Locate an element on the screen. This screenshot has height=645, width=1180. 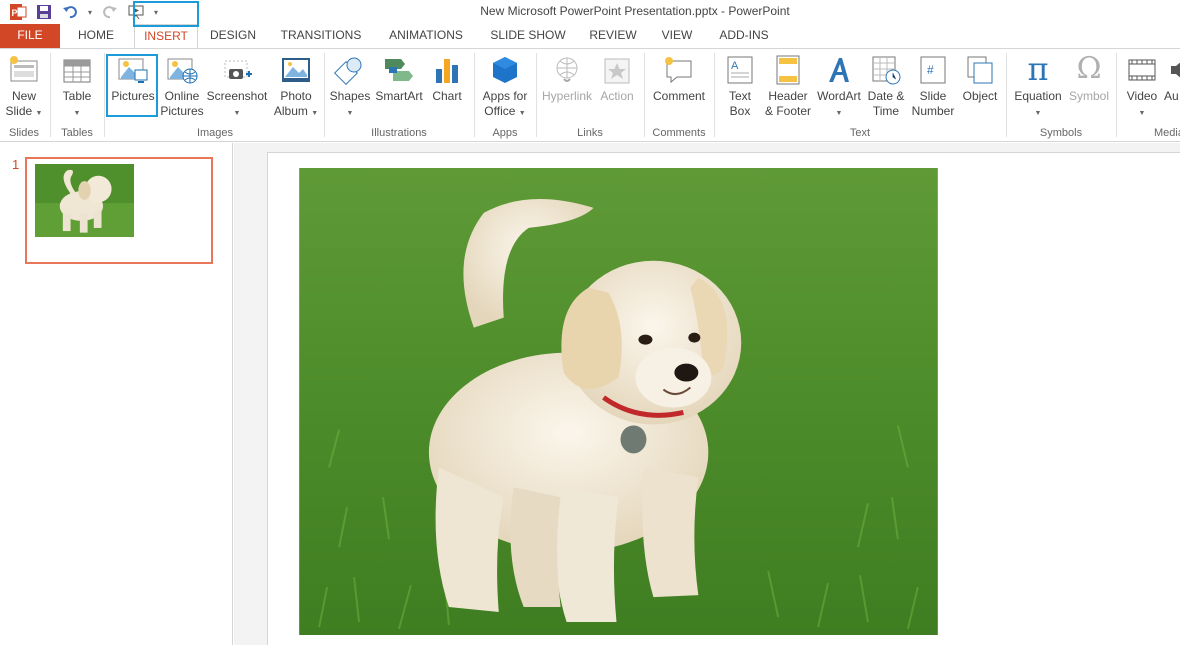
apps-for-office-button: Apps for Office ▼ is located at coordinates (505, 88).